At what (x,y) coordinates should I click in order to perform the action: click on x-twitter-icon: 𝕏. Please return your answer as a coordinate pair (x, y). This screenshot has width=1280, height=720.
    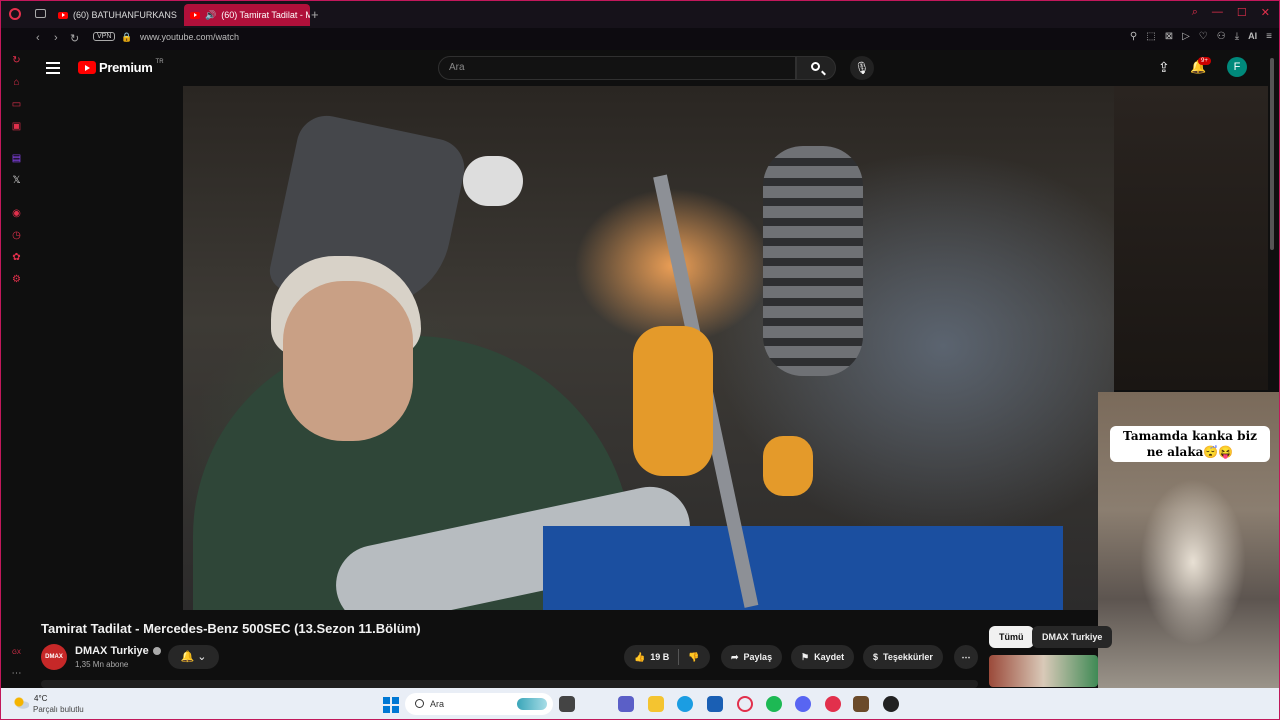
    Looking at the image, I should click on (16, 180).